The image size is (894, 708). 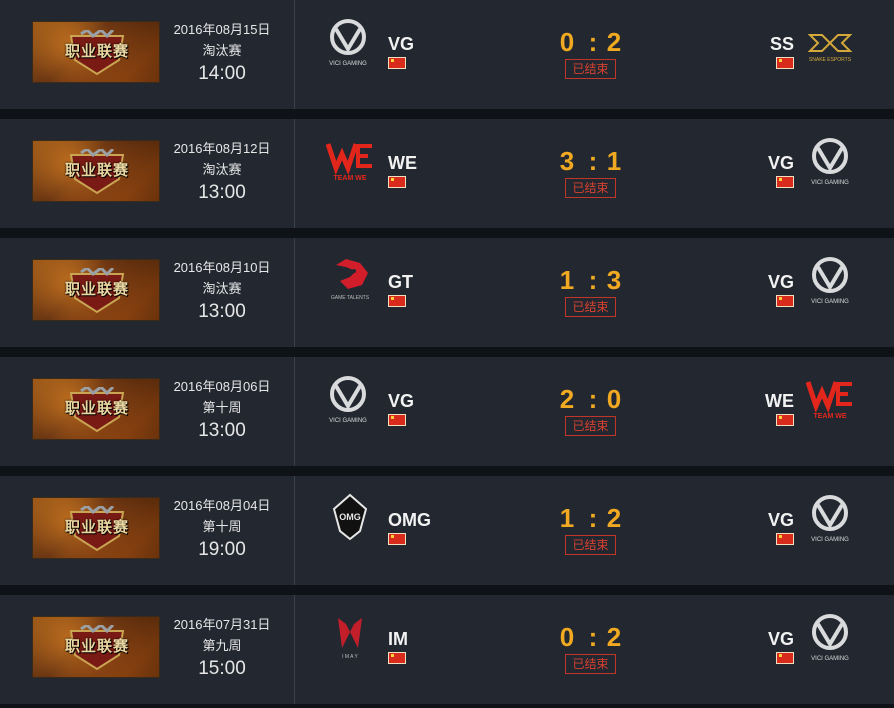 What do you see at coordinates (614, 280) in the screenshot?
I see `team2-score: 3` at bounding box center [614, 280].